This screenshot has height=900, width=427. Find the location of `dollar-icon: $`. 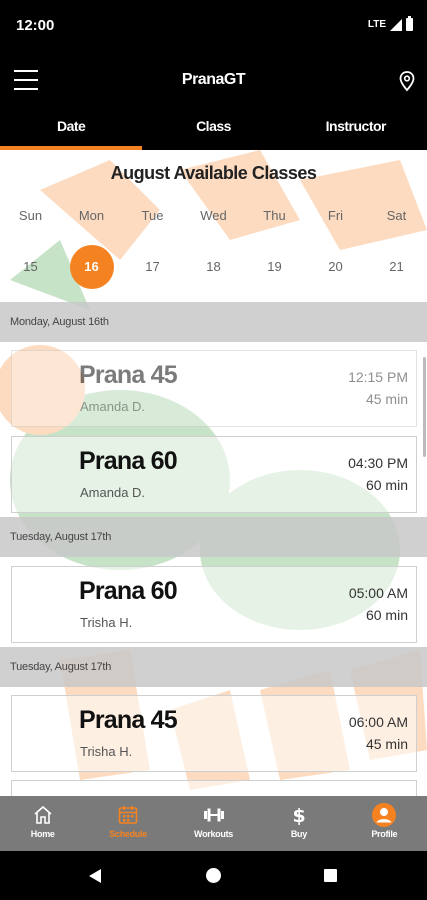

dollar-icon: $ is located at coordinates (298, 815).